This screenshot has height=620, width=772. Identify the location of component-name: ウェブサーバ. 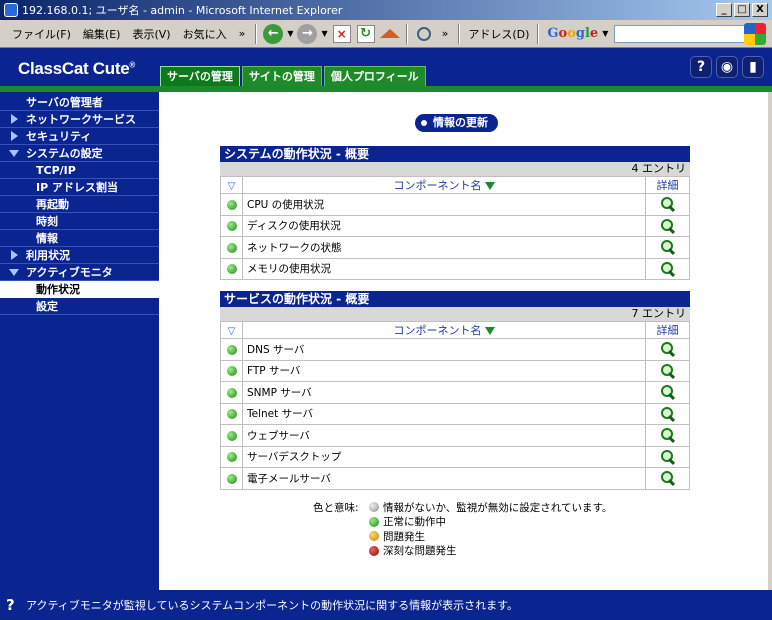
(444, 435).